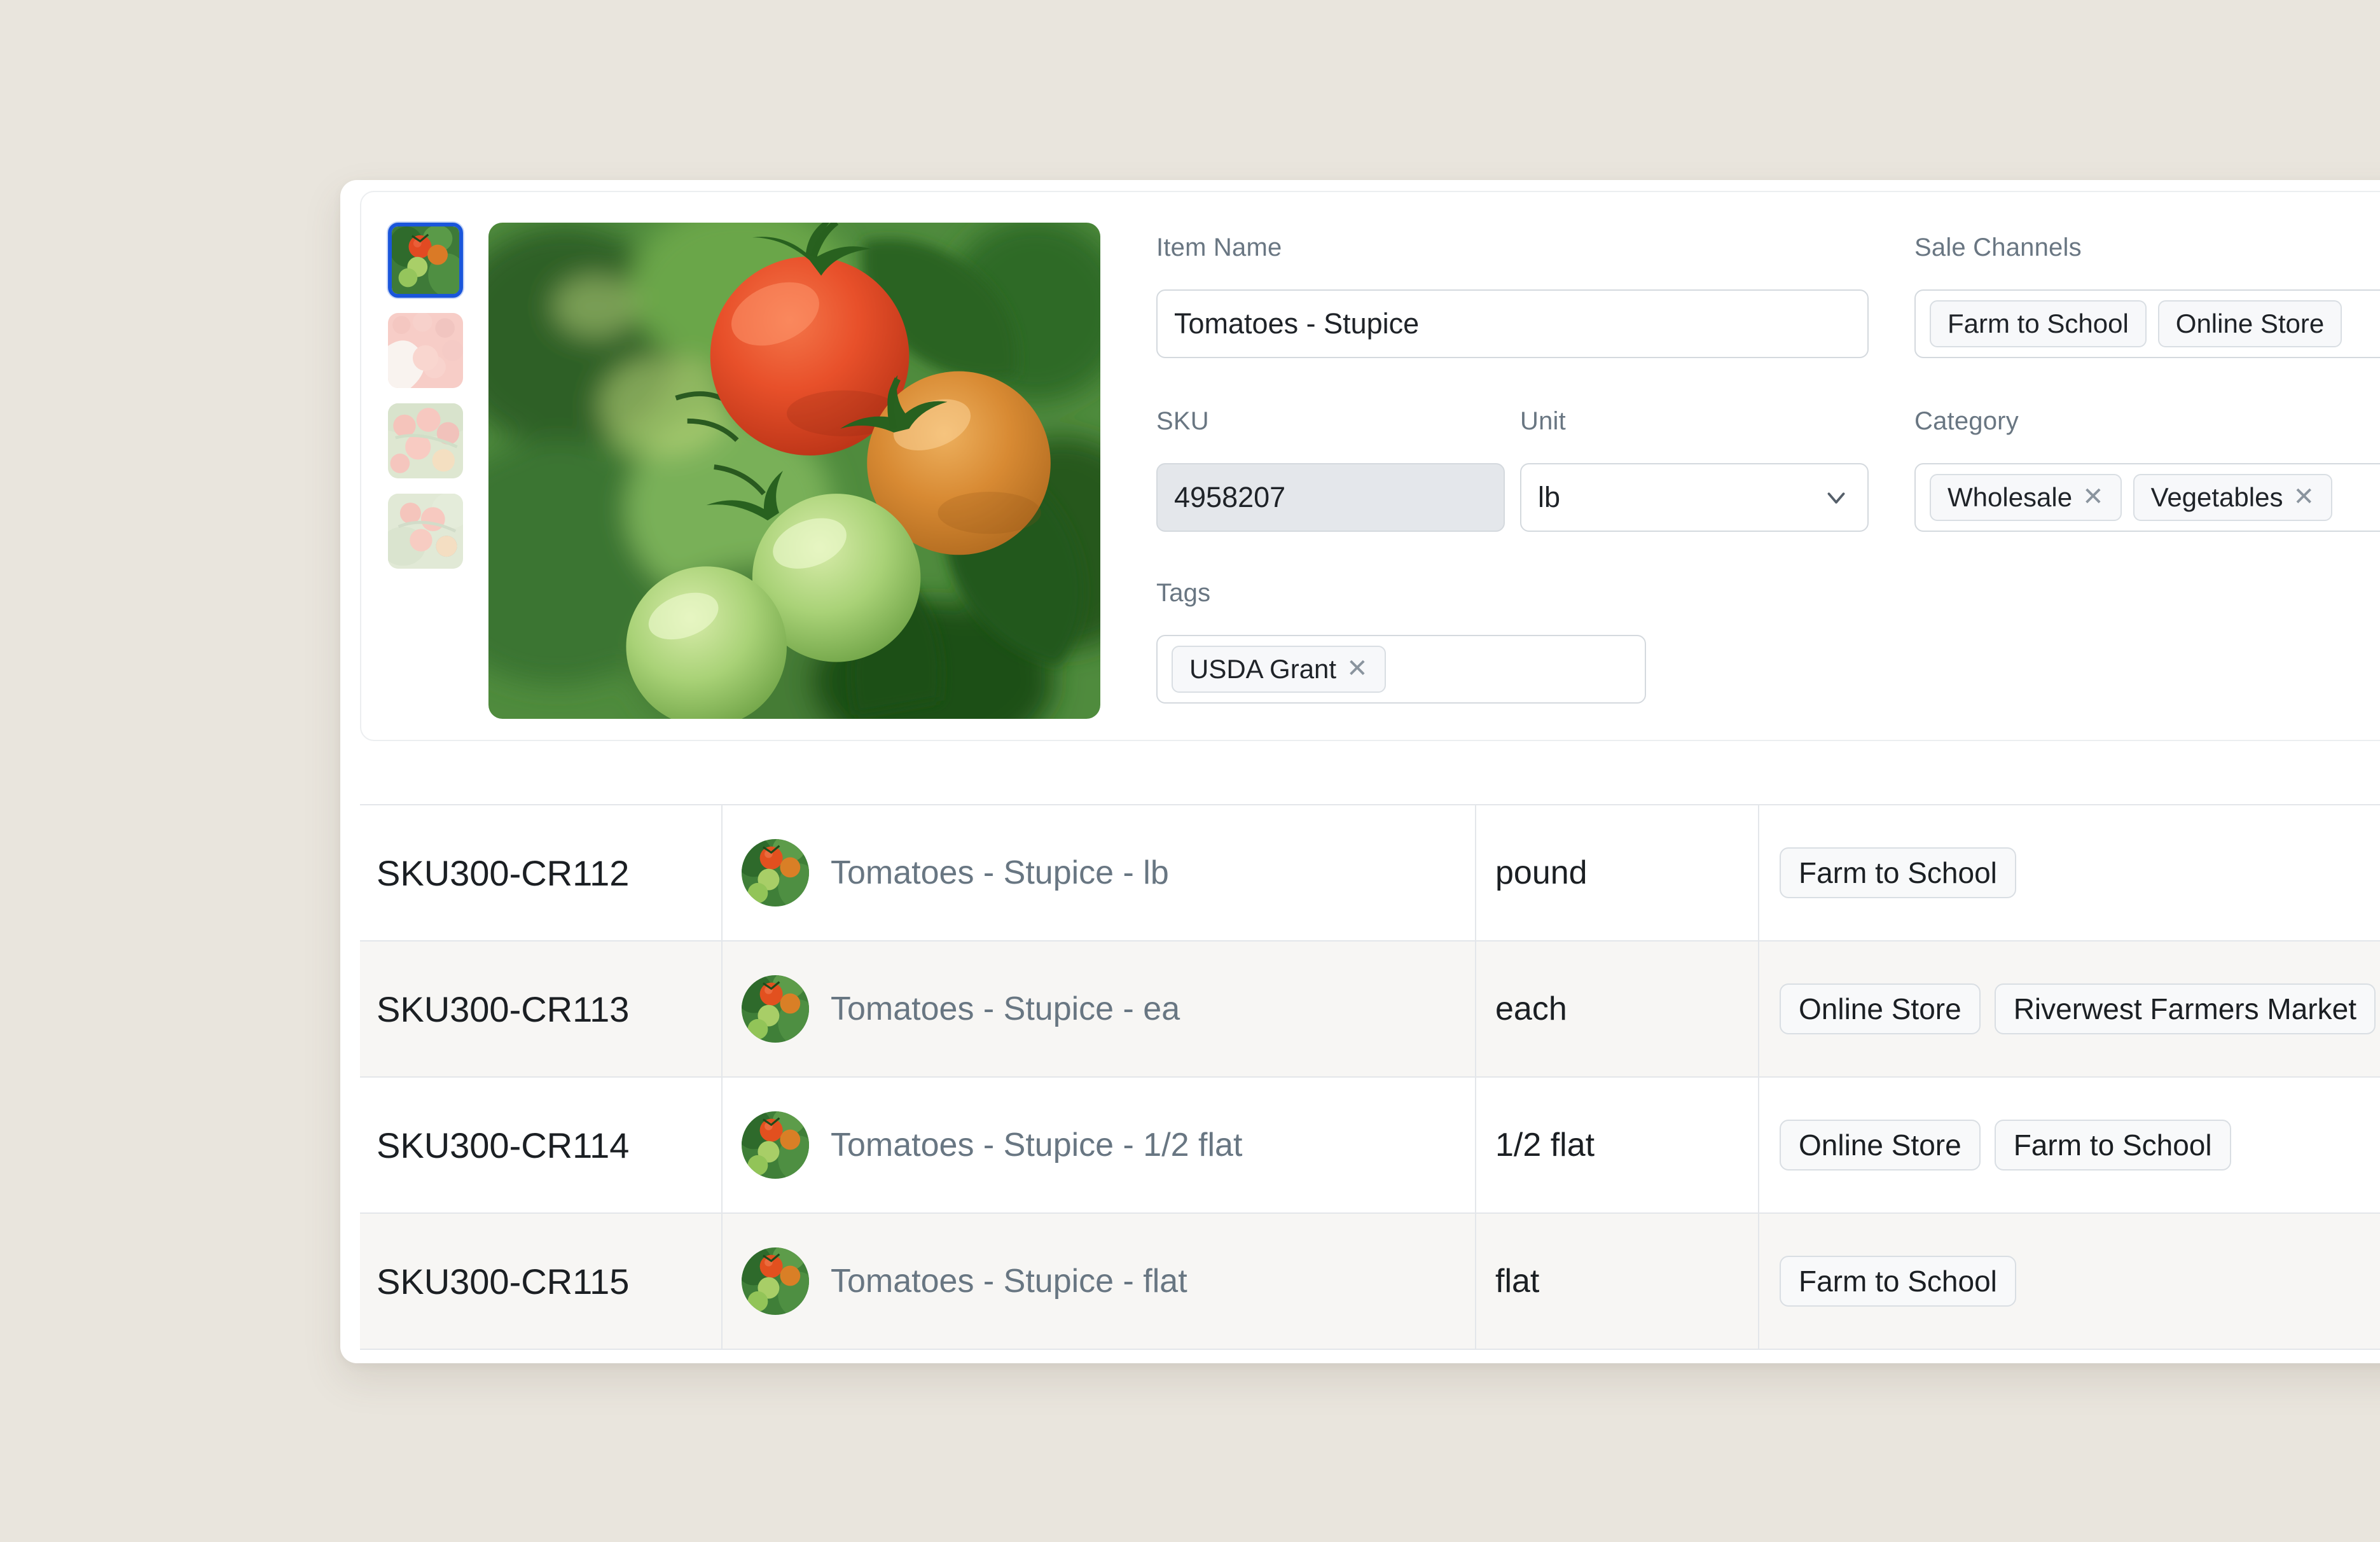 The height and width of the screenshot is (1542, 2380). Describe the element at coordinates (425, 531) in the screenshot. I see `thumbnail-ripe-tomatoes-on-branch` at that location.